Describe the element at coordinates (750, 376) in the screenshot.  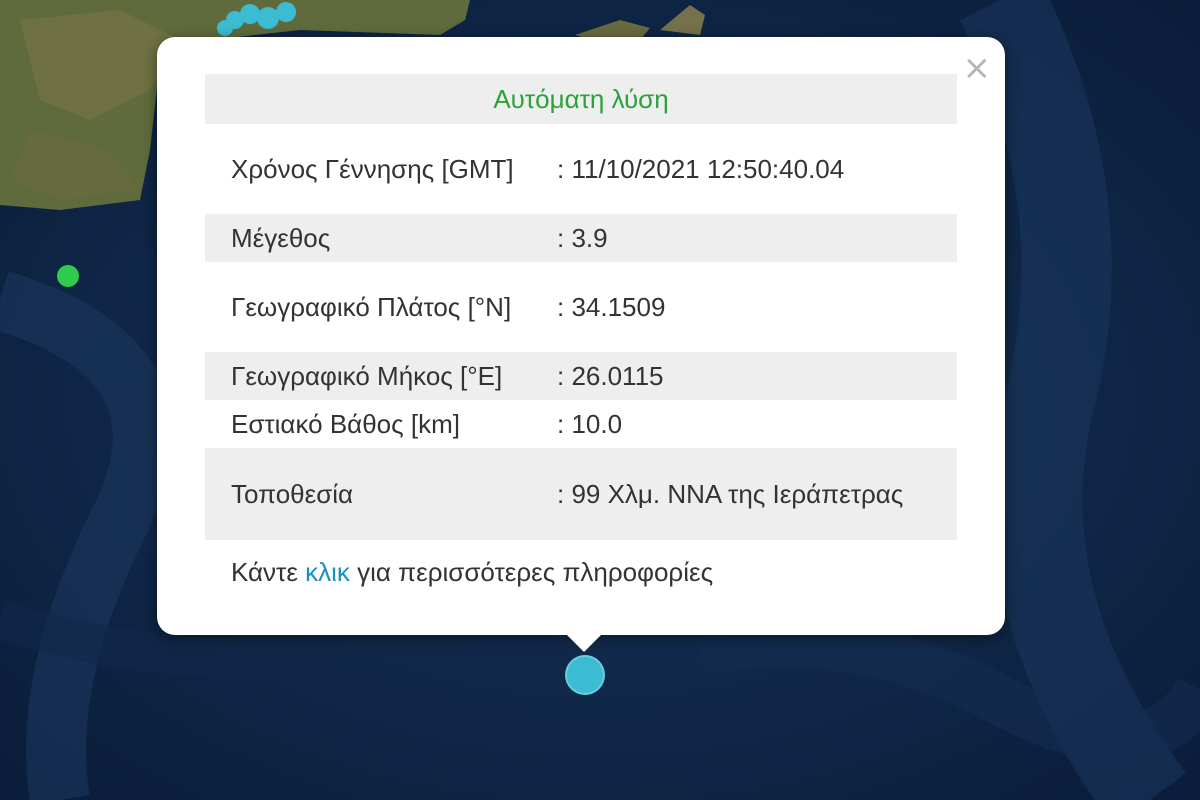
I see `longitude-value: : 26.0115` at that location.